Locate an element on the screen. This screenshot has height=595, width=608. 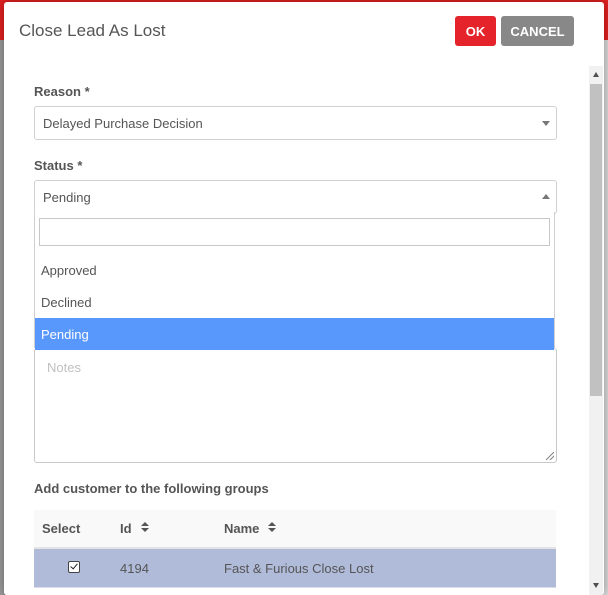
notes-placeholder: Notes is located at coordinates (64, 367).